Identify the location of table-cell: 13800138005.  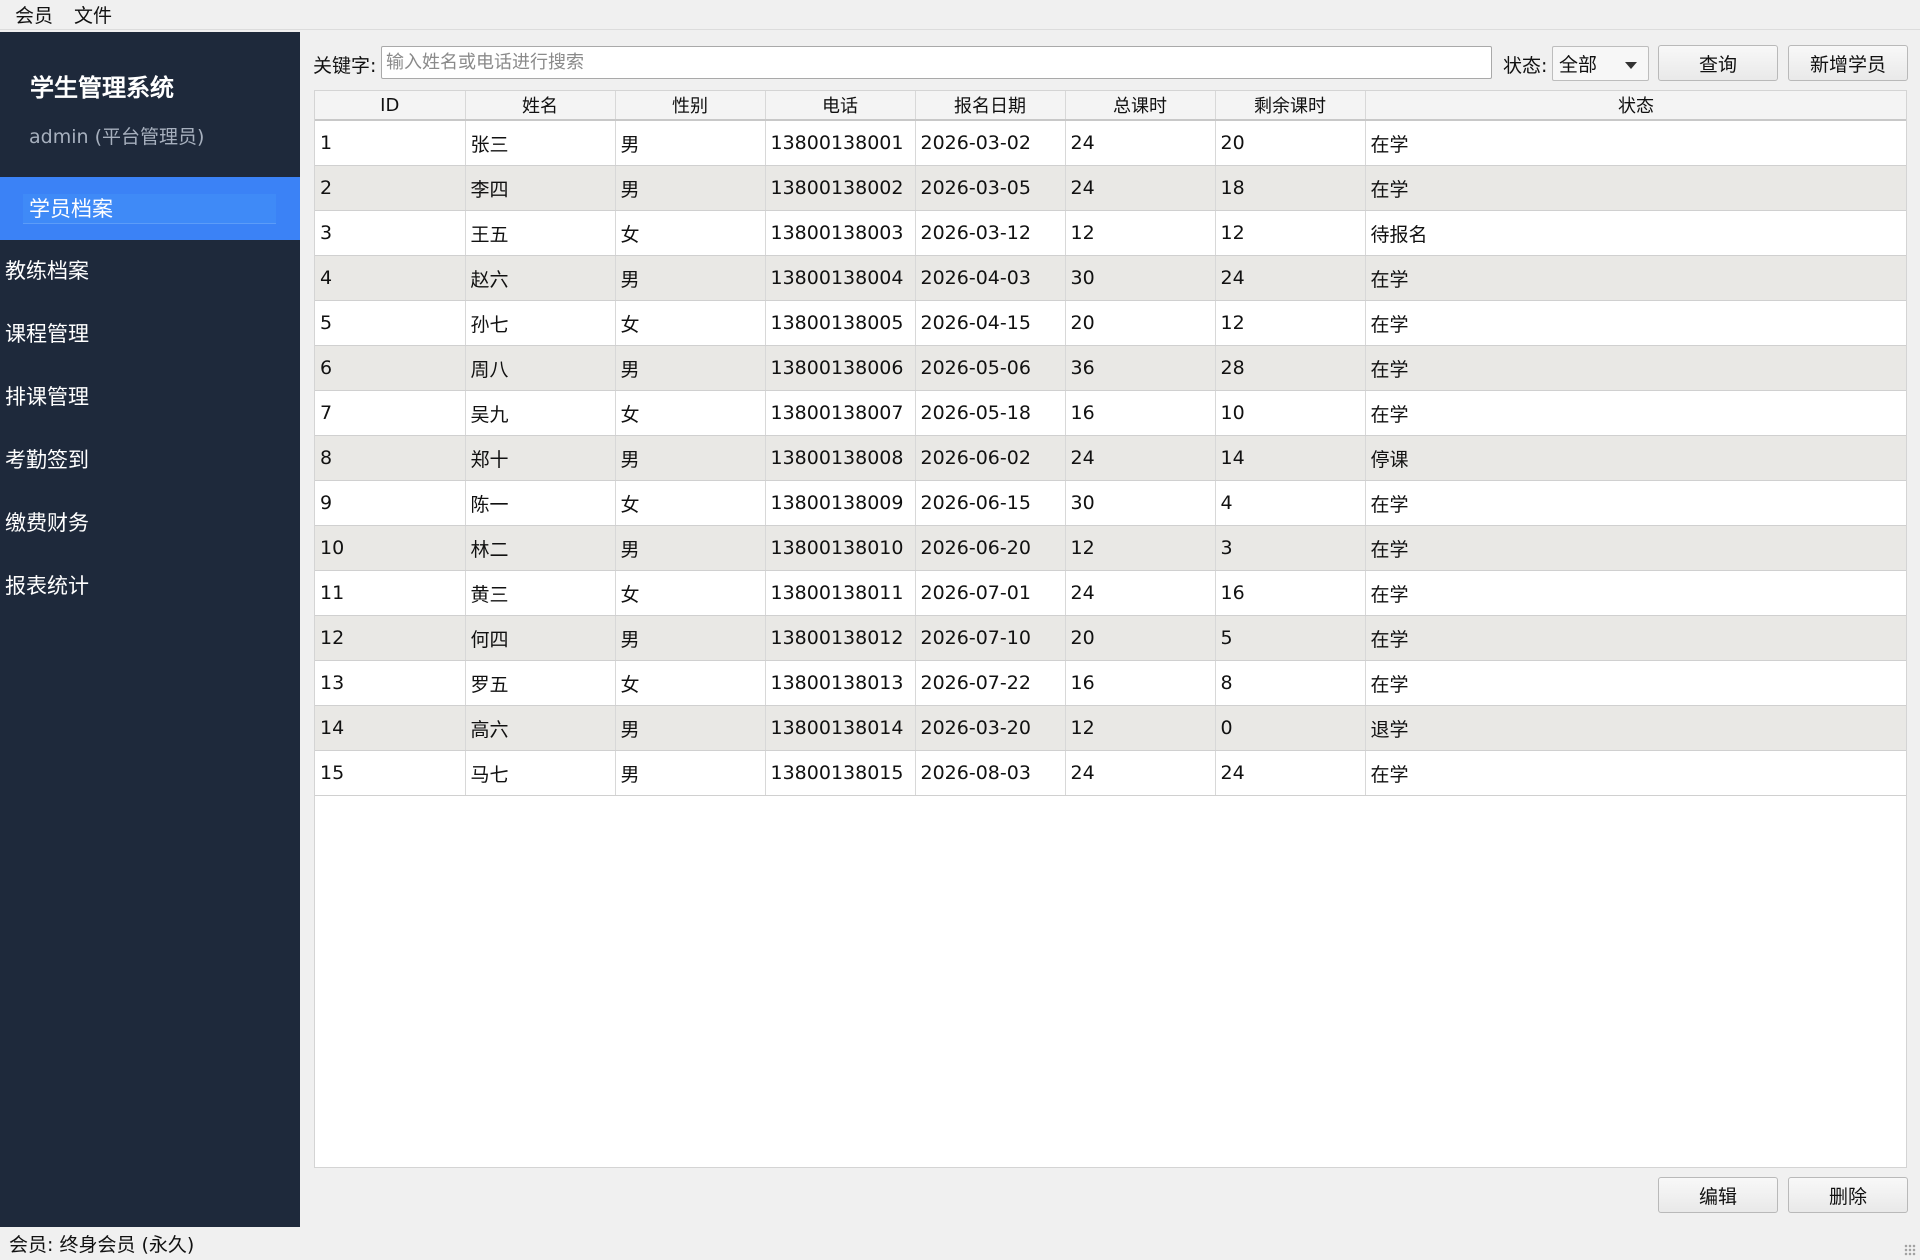
(840, 323).